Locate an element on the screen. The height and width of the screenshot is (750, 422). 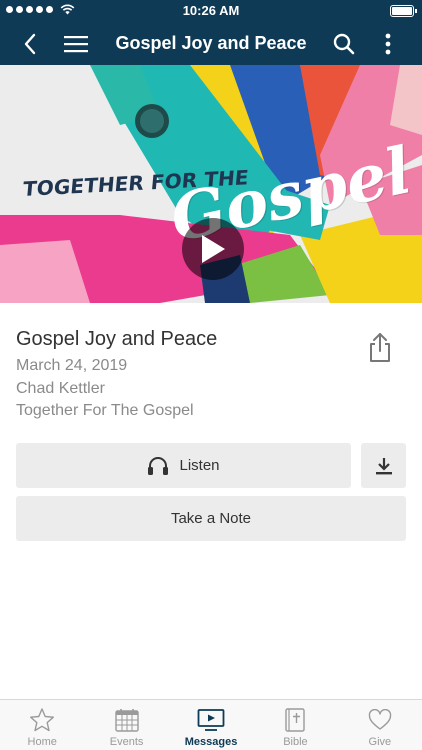
more-button is located at coordinates (388, 43).